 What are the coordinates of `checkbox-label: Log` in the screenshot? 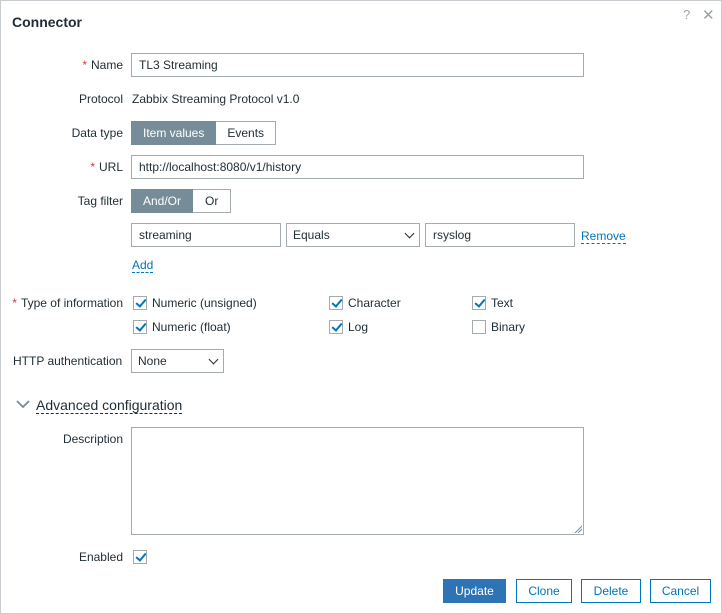 It's located at (358, 327).